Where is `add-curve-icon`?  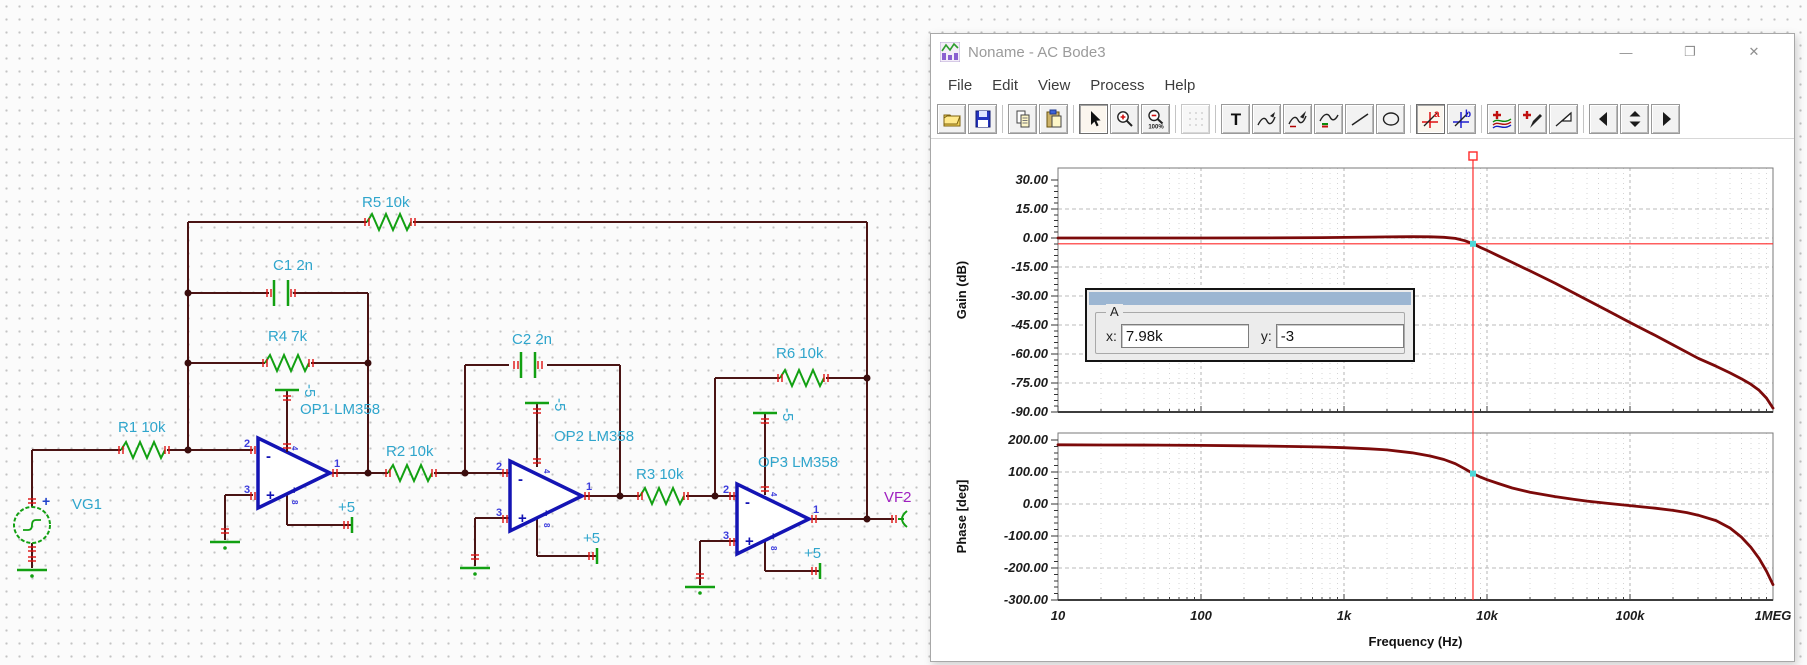
add-curve-icon is located at coordinates (1501, 119).